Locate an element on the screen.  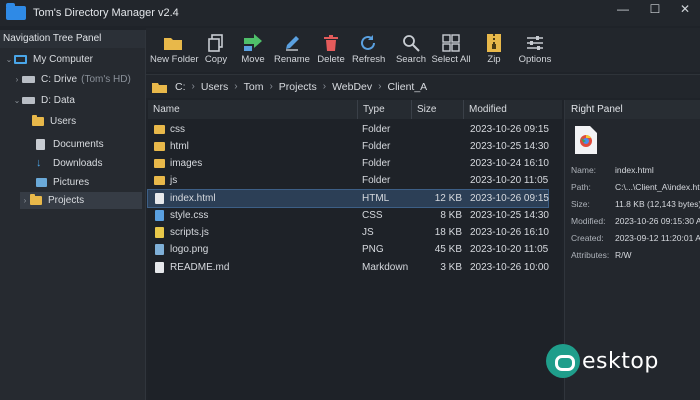
file-size: 45 KB is located at coordinates (448, 249).